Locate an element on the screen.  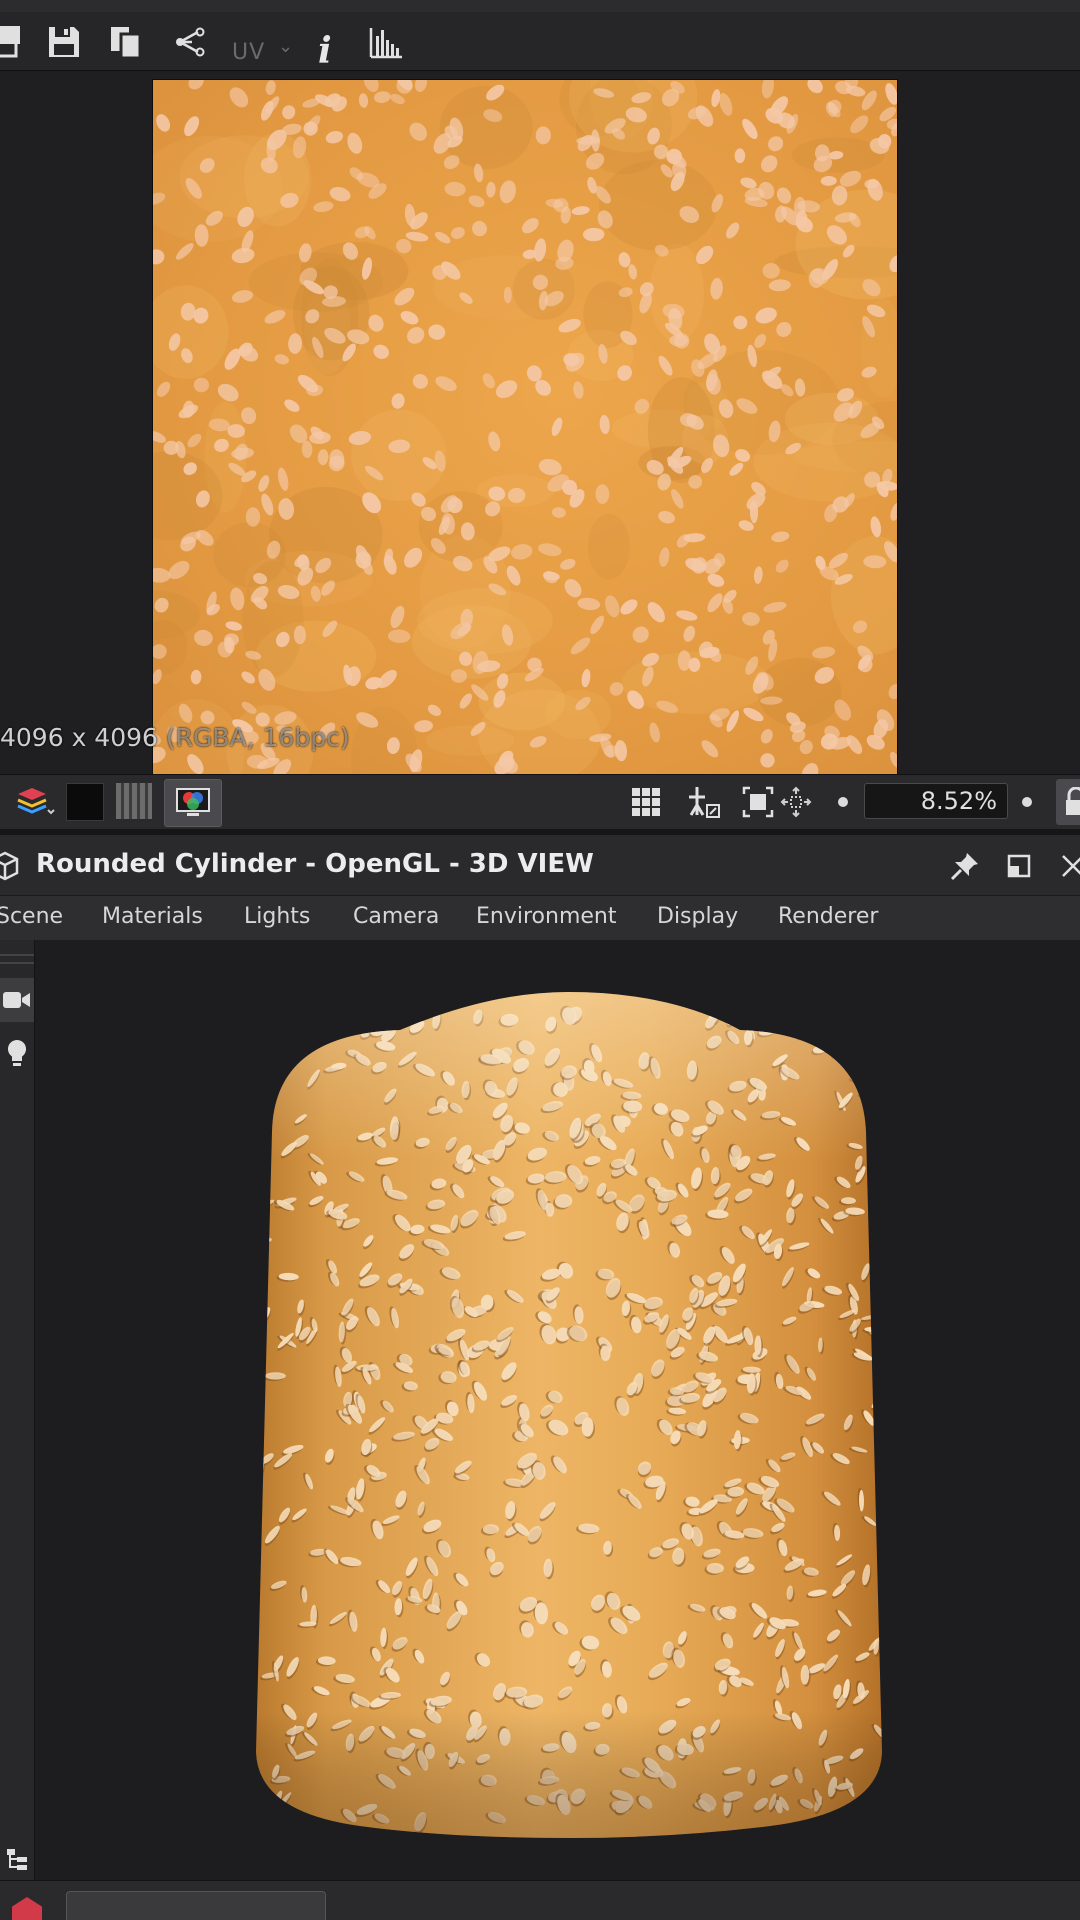
menu-camera: Camera is located at coordinates (396, 916).